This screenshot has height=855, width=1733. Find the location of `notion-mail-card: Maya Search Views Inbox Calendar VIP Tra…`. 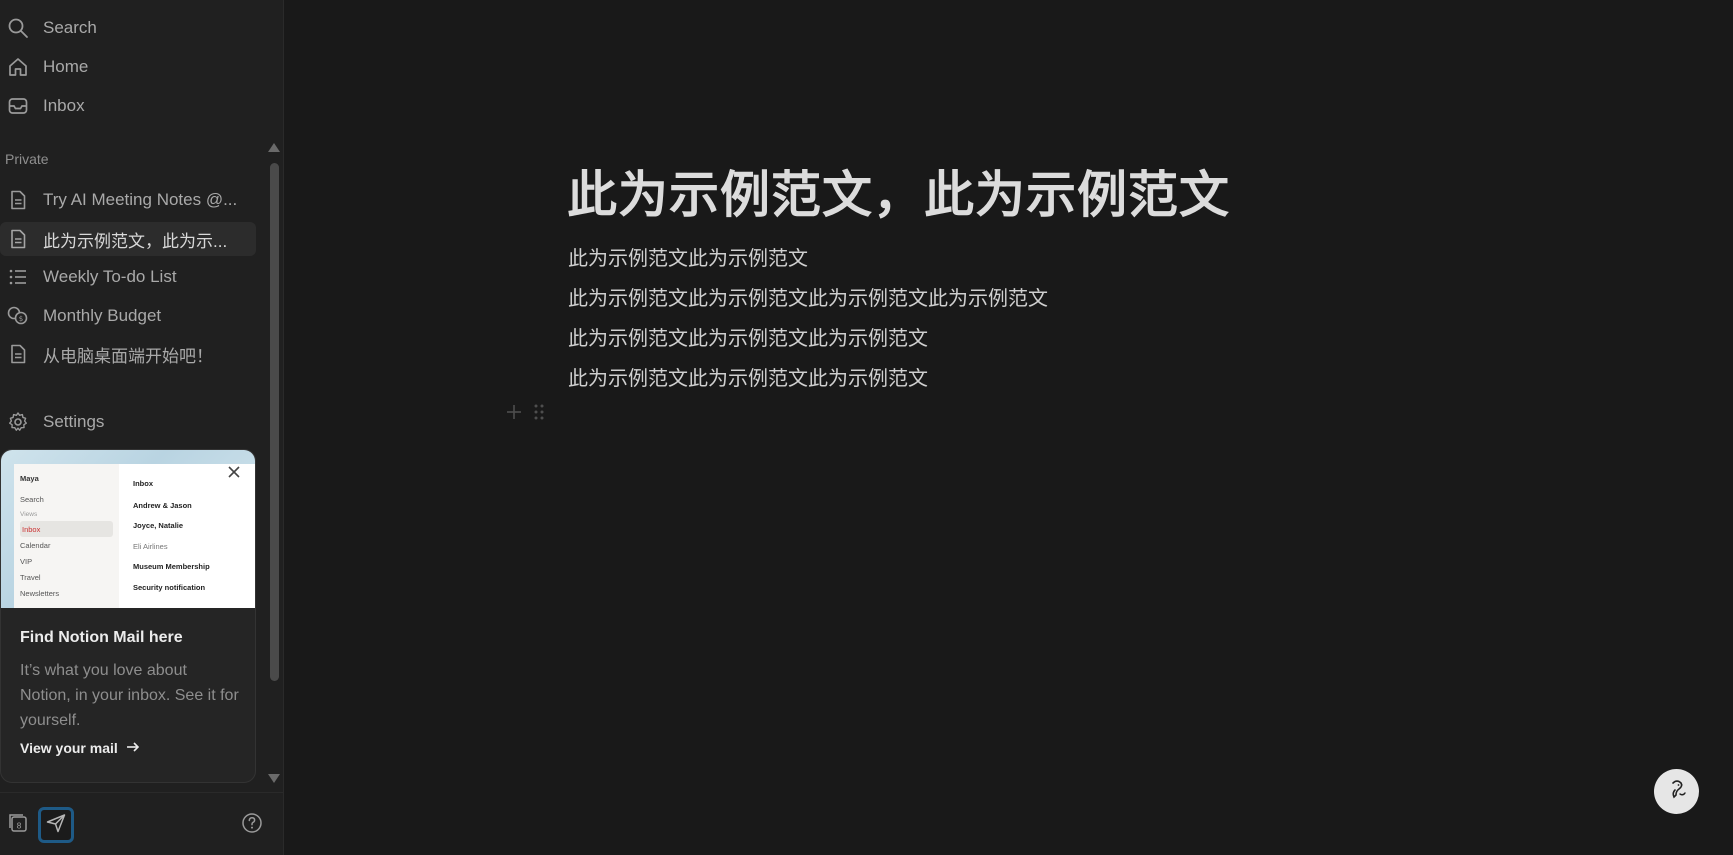

notion-mail-card: Maya Search Views Inbox Calendar VIP Tra… is located at coordinates (128, 616).